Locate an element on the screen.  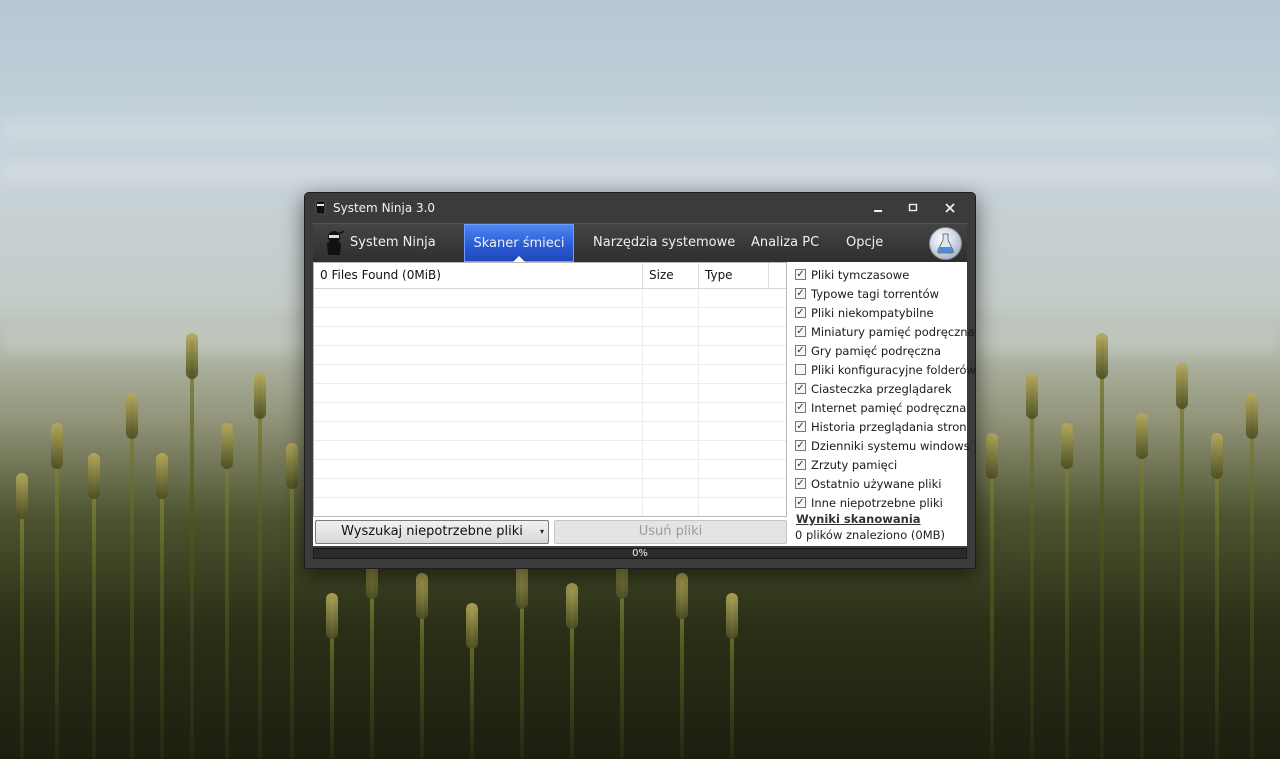
option-label: Internet pamięć podręczna is located at coordinates (889, 408).